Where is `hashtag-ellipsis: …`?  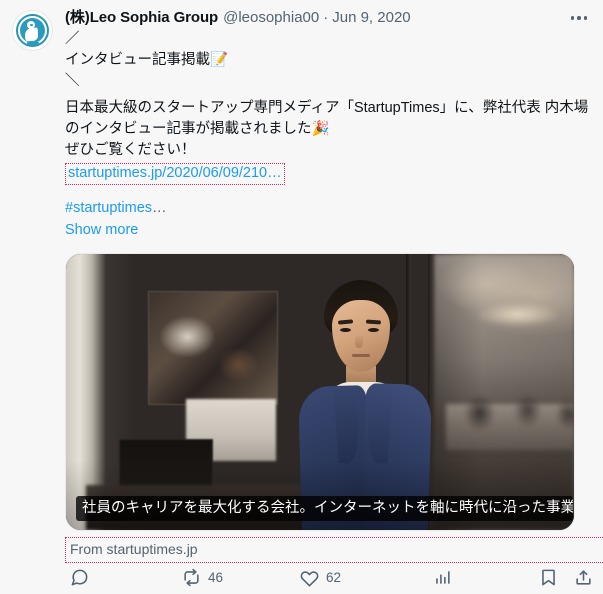
hashtag-ellipsis: … is located at coordinates (159, 208).